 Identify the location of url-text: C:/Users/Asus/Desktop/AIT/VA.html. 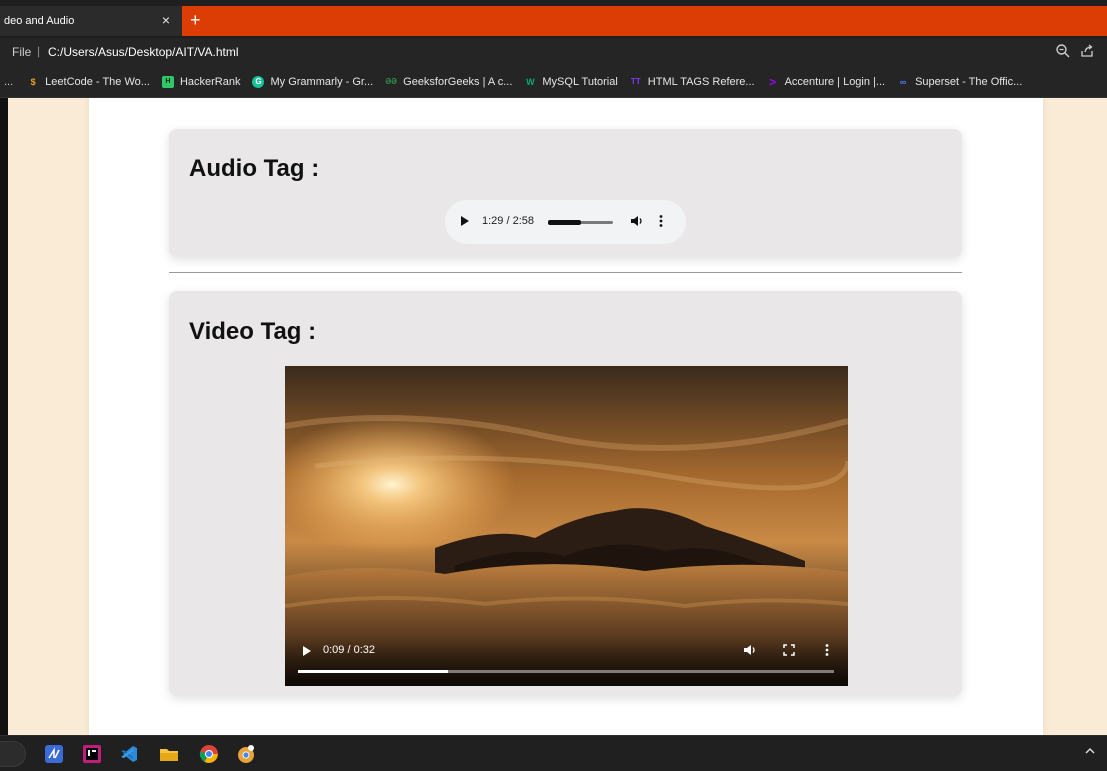
(143, 52).